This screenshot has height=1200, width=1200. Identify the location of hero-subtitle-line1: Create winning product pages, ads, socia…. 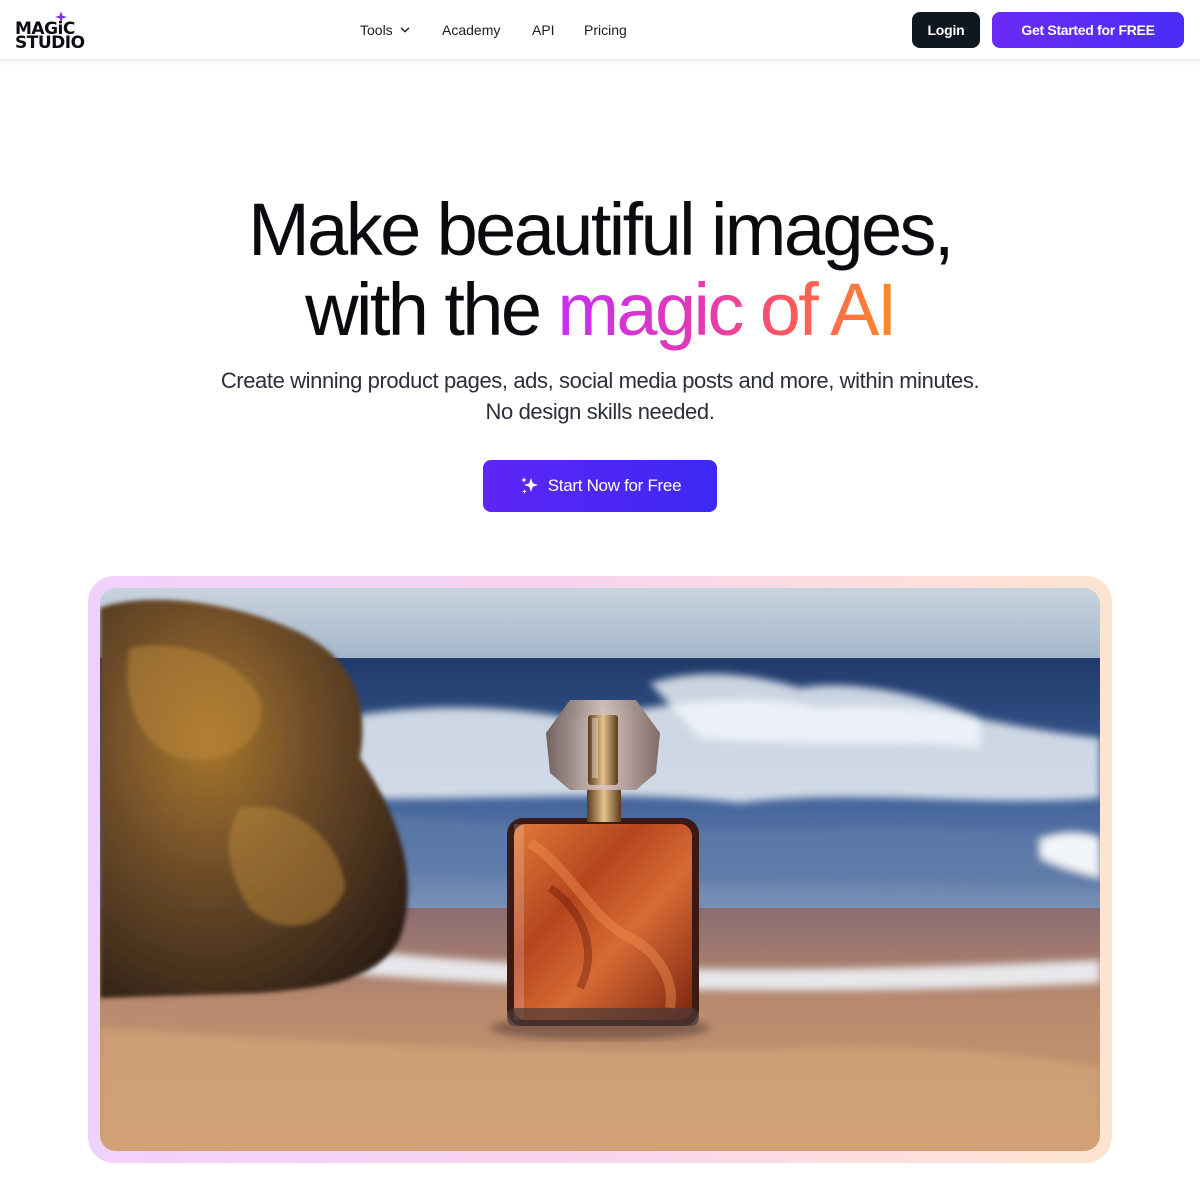
(600, 380).